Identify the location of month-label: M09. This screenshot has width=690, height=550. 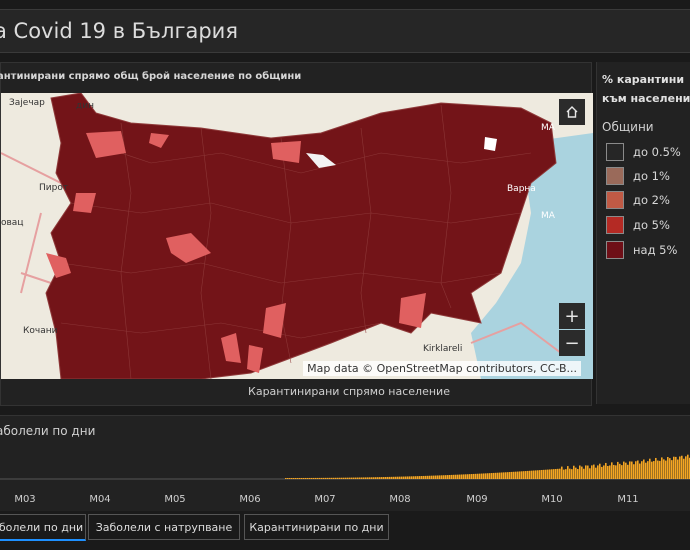
(476, 499).